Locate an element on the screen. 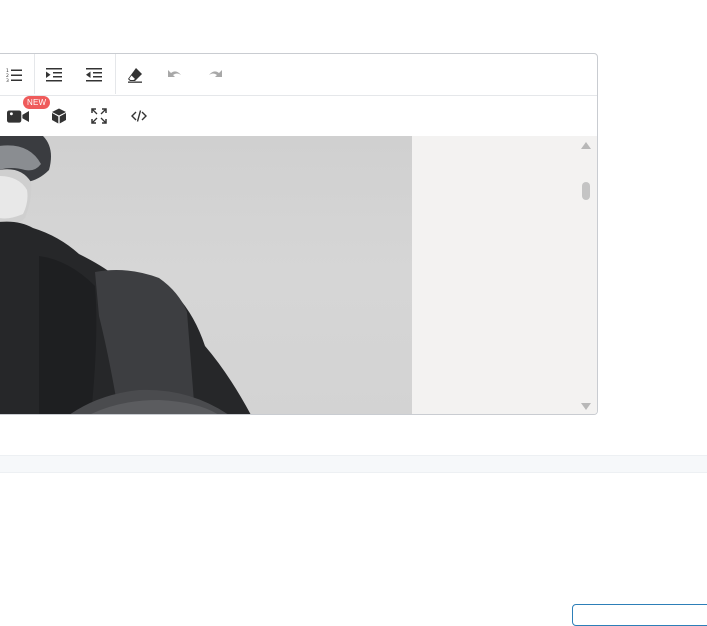 The width and height of the screenshot is (707, 626). redo-icon is located at coordinates (215, 73).